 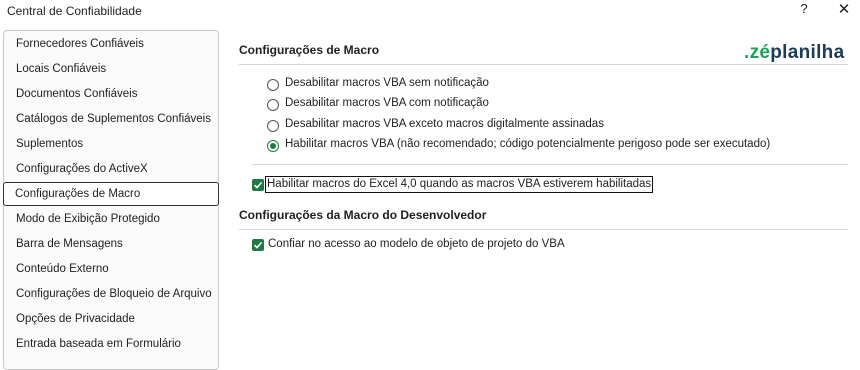 What do you see at coordinates (74, 11) in the screenshot?
I see `window-title: Central de Confiabilidade` at bounding box center [74, 11].